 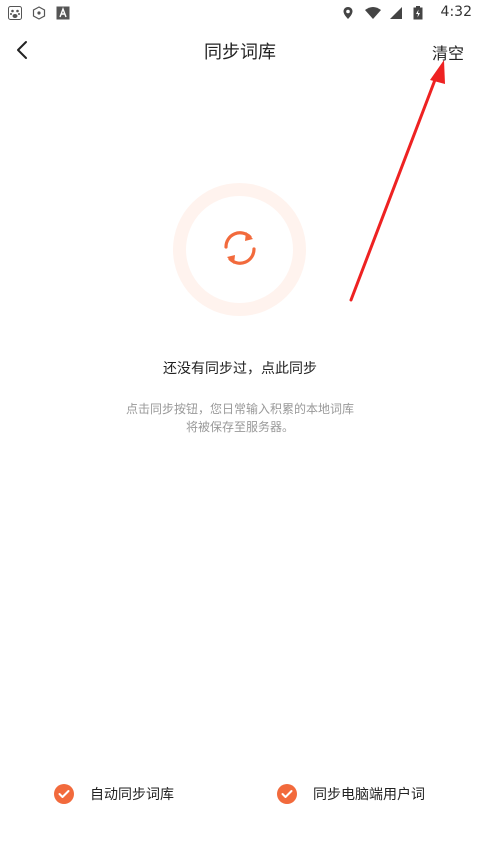 What do you see at coordinates (132, 795) in the screenshot?
I see `auto-sync-label: 自动同步词库` at bounding box center [132, 795].